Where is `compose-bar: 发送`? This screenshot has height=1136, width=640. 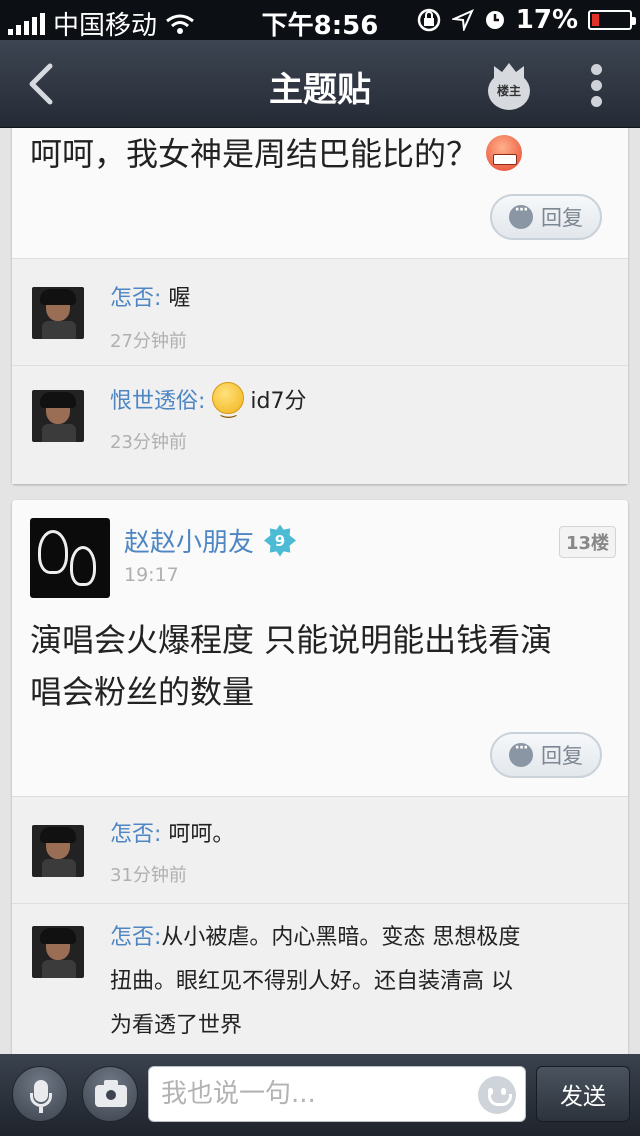
compose-bar: 发送 is located at coordinates (320, 1095).